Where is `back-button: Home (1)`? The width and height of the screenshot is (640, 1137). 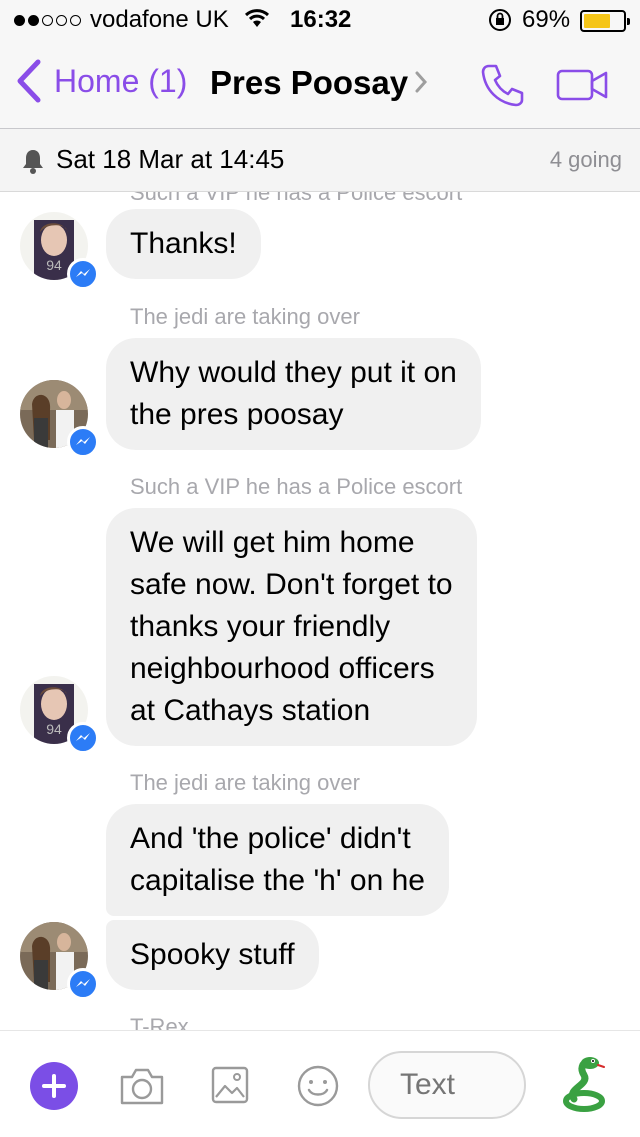
back-button: Home (1) is located at coordinates (100, 81).